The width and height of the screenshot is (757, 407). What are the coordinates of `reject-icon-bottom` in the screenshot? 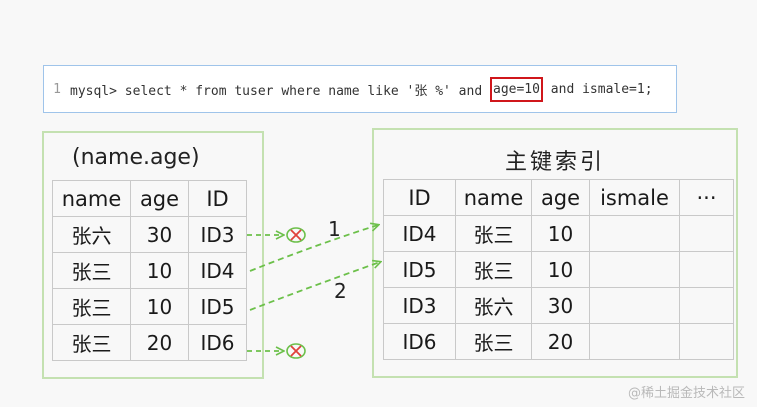 It's located at (296, 351).